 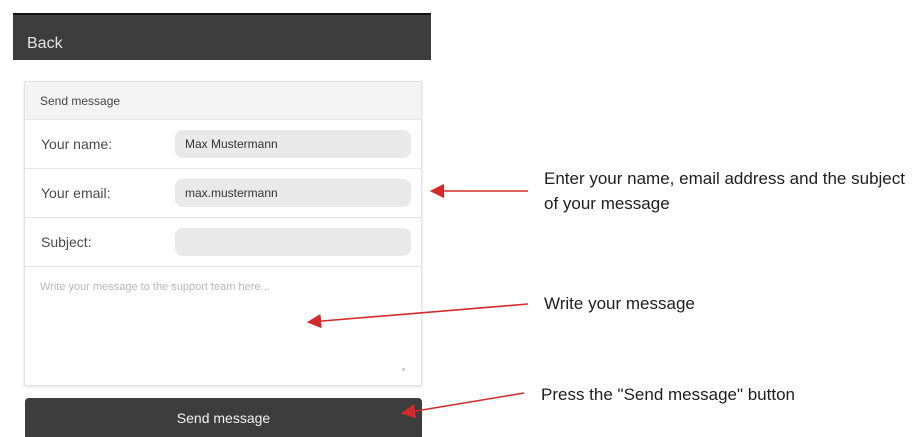 I want to click on email-input, so click(x=293, y=193).